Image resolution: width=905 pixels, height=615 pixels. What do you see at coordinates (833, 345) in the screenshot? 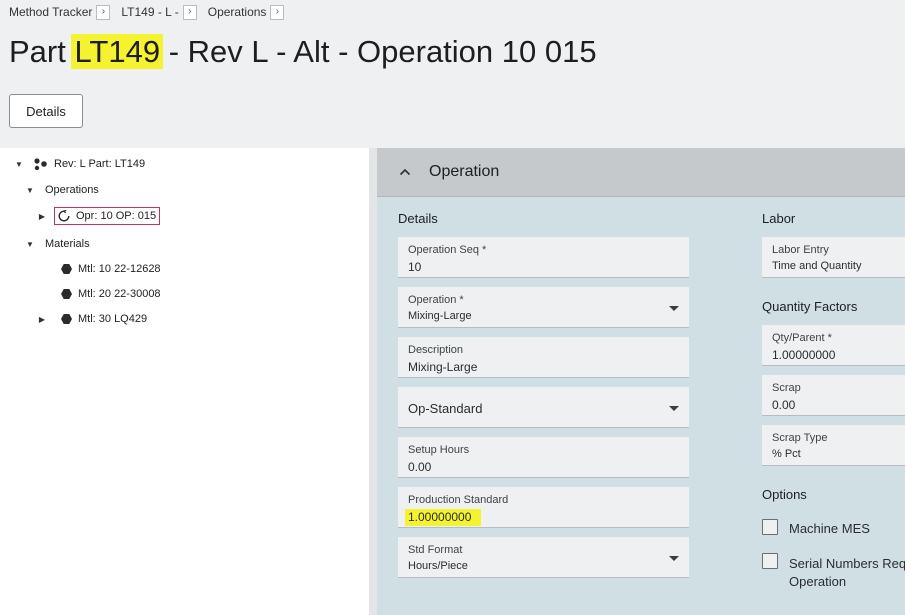
I see `qty-parent-field: Qty/Parent * 1.00000000` at bounding box center [833, 345].